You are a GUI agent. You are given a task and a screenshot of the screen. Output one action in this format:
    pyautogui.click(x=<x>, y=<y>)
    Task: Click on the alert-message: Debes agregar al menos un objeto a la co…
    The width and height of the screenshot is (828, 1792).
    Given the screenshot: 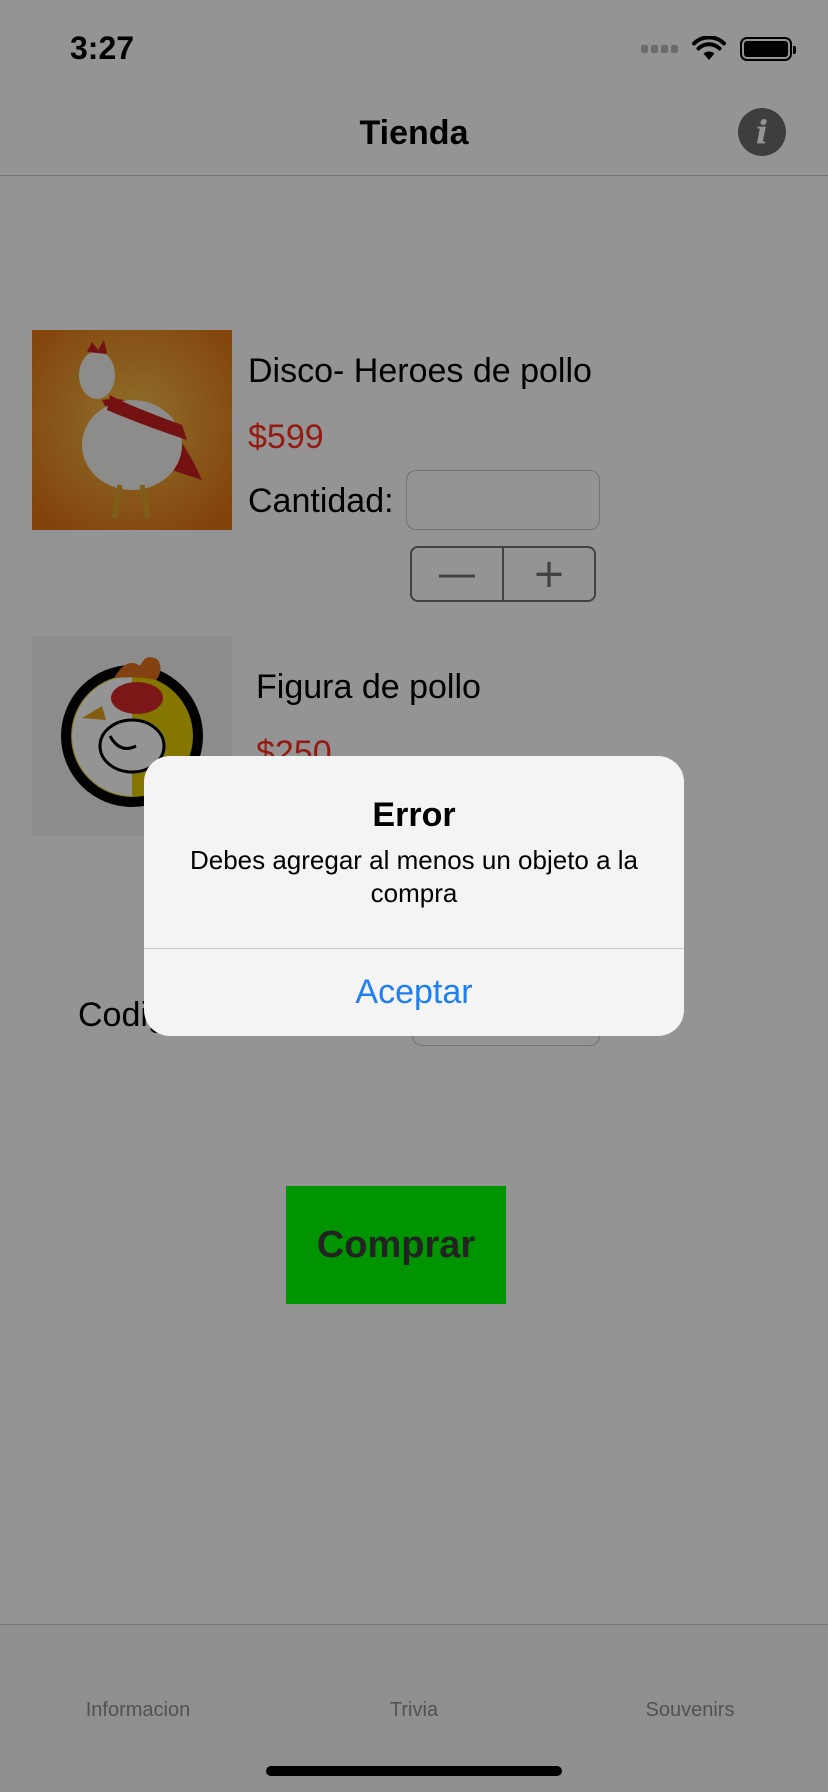 What is the action you would take?
    pyautogui.click(x=414, y=876)
    